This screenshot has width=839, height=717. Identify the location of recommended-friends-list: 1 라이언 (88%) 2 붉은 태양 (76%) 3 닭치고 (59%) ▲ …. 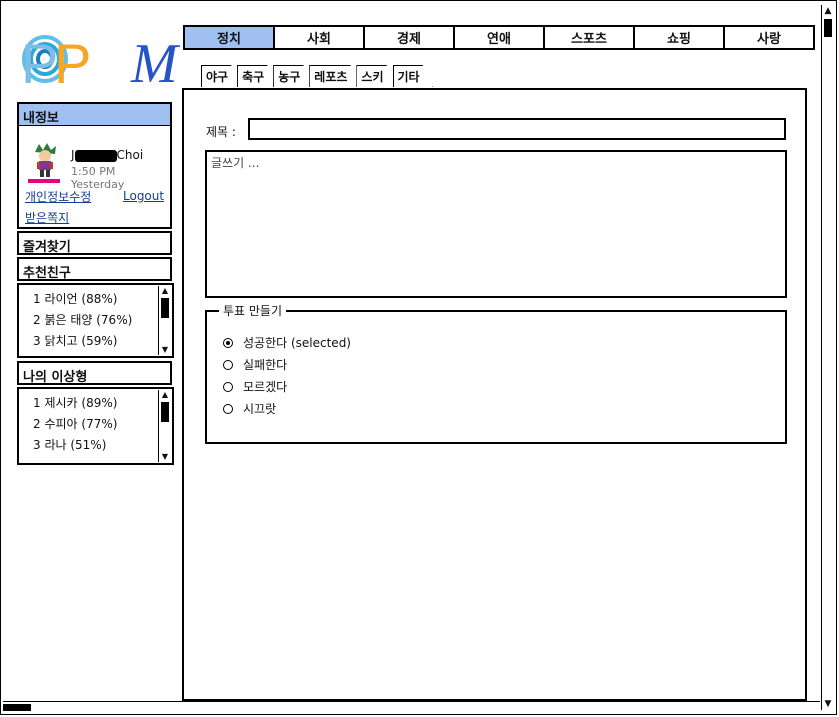
(95, 320).